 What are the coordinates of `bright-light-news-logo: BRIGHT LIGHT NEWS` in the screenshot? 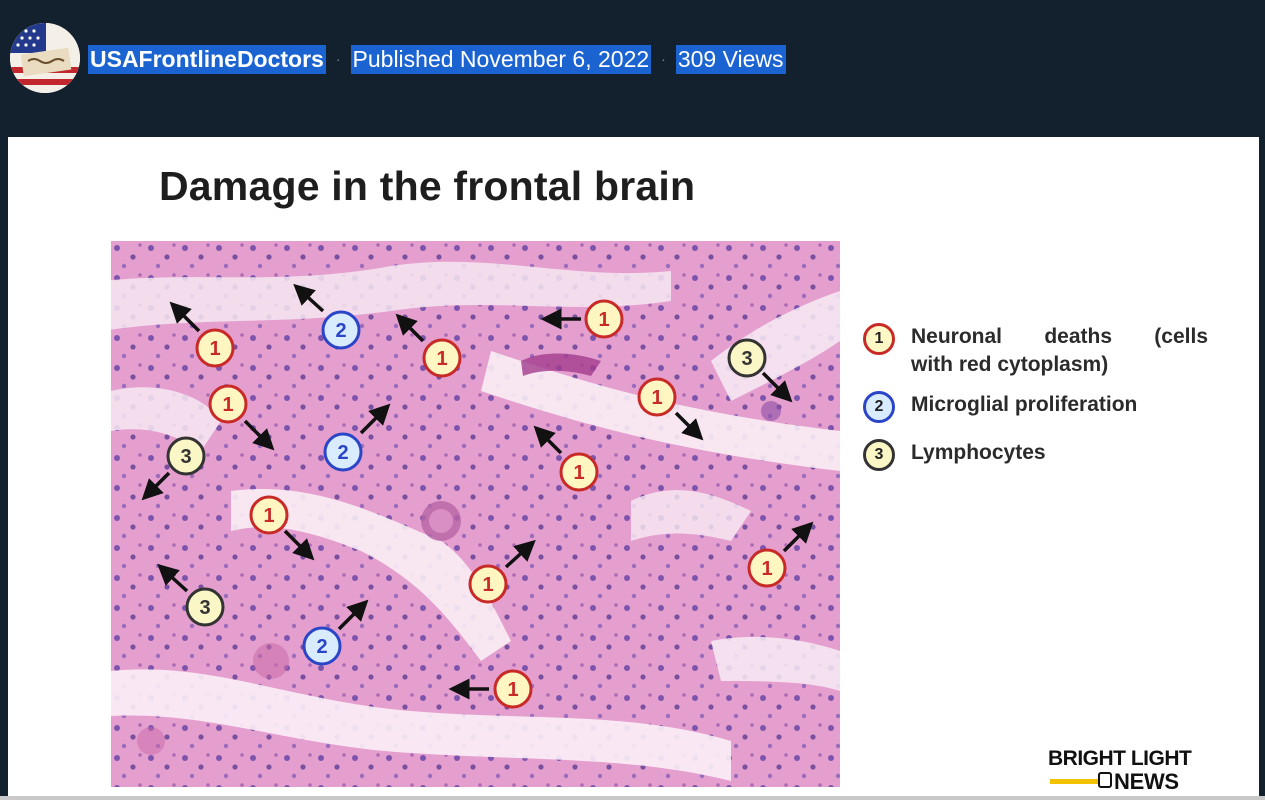 It's located at (1128, 770).